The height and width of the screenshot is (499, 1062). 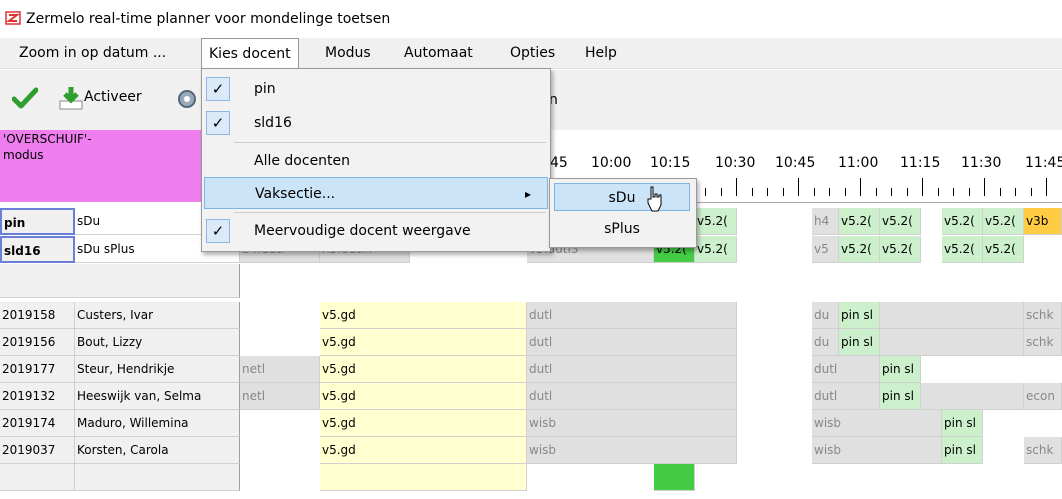 What do you see at coordinates (25, 98) in the screenshot?
I see `checkmark-icon` at bounding box center [25, 98].